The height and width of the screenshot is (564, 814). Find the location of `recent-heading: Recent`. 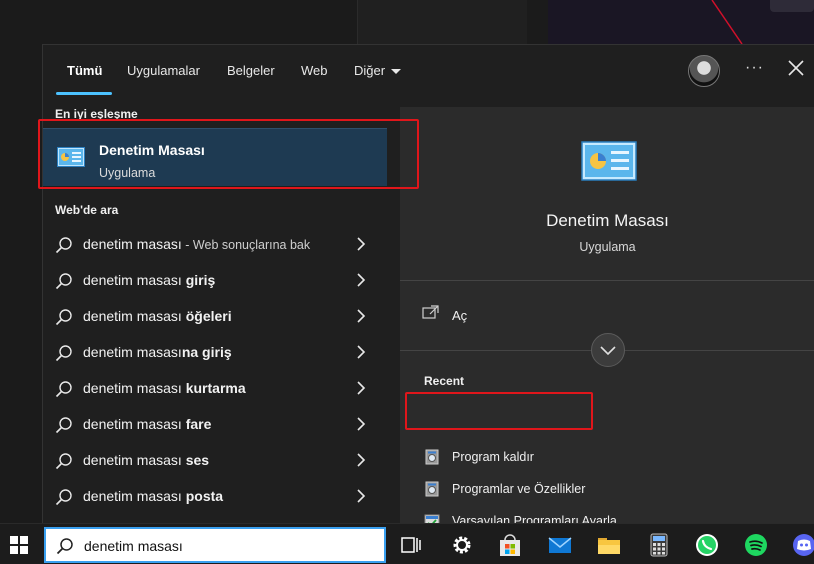

recent-heading: Recent is located at coordinates (444, 381).